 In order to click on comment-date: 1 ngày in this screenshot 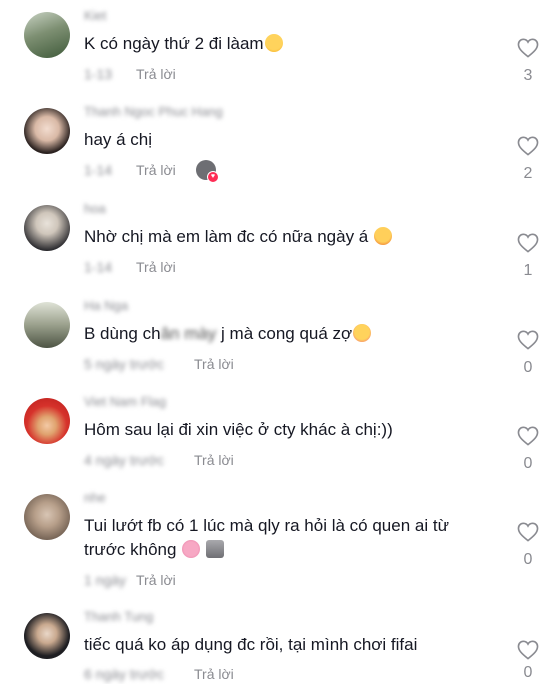, I will do `click(105, 580)`.